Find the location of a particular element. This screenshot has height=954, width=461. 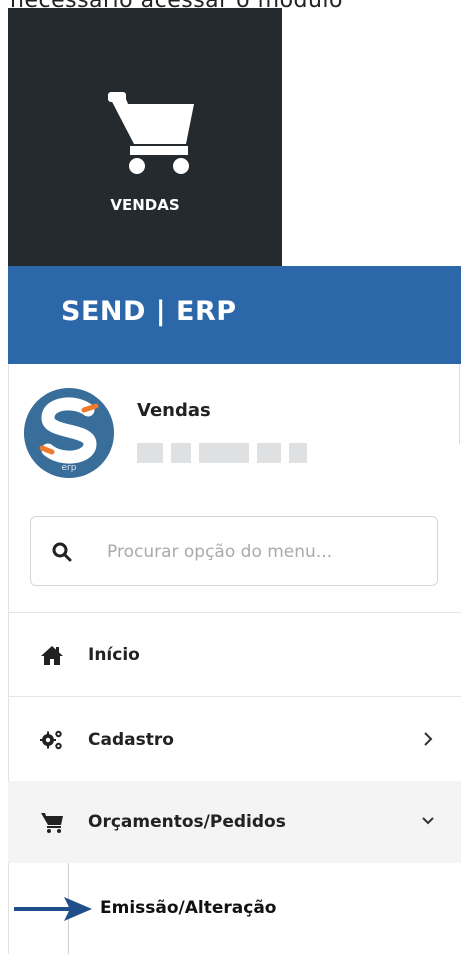

app-header: SEND | ERP is located at coordinates (234, 315).